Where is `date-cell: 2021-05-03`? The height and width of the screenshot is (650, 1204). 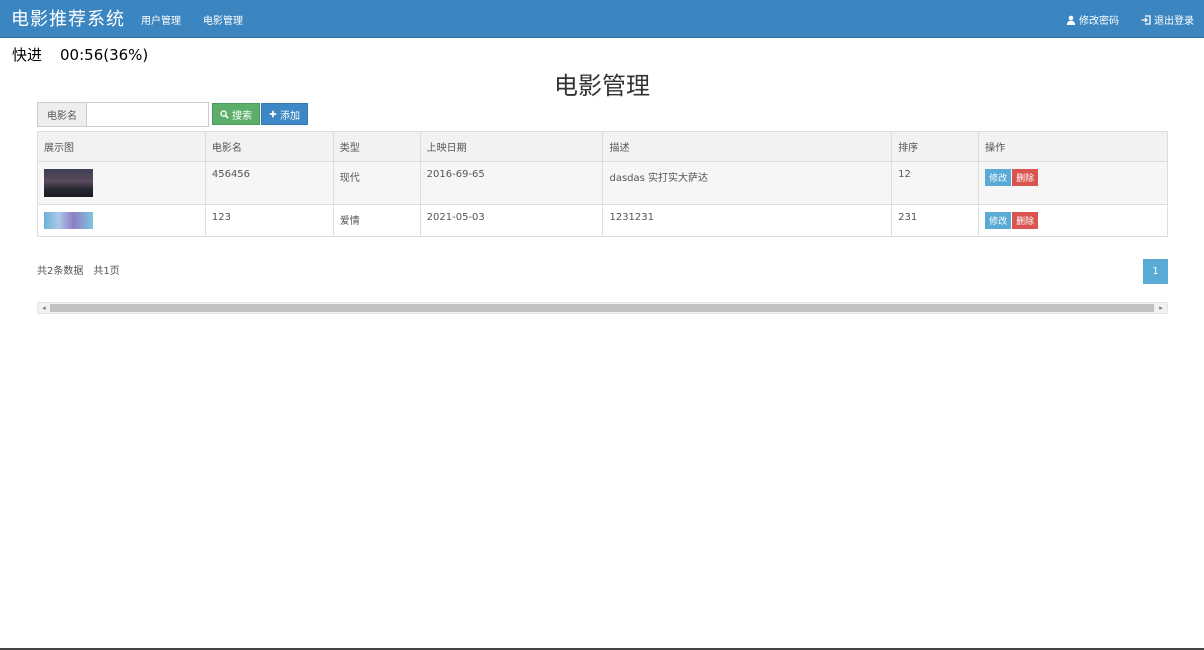 date-cell: 2021-05-03 is located at coordinates (511, 220).